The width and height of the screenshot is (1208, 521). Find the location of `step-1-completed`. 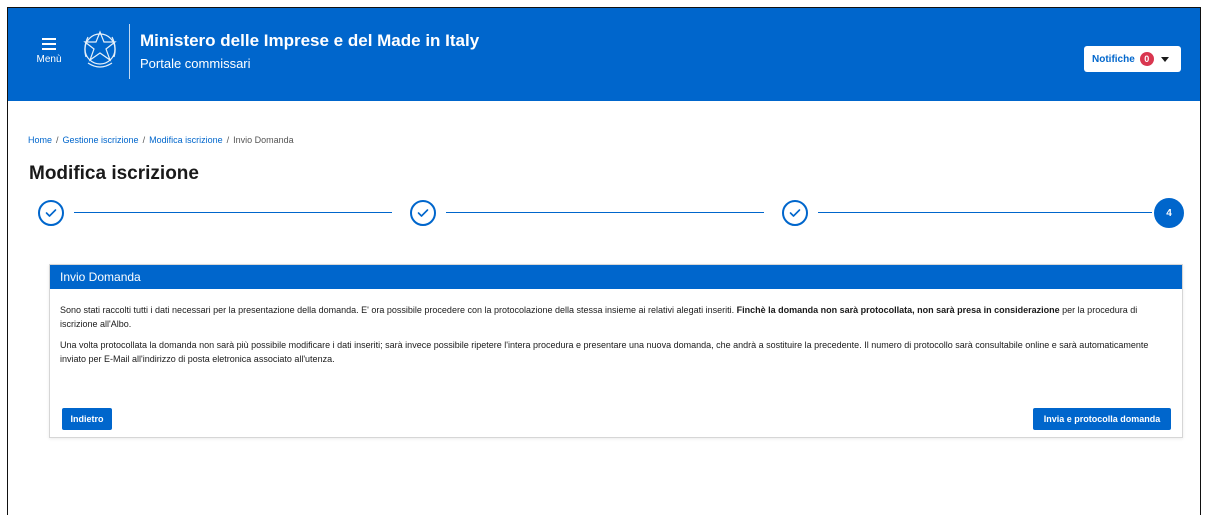

step-1-completed is located at coordinates (51, 213).